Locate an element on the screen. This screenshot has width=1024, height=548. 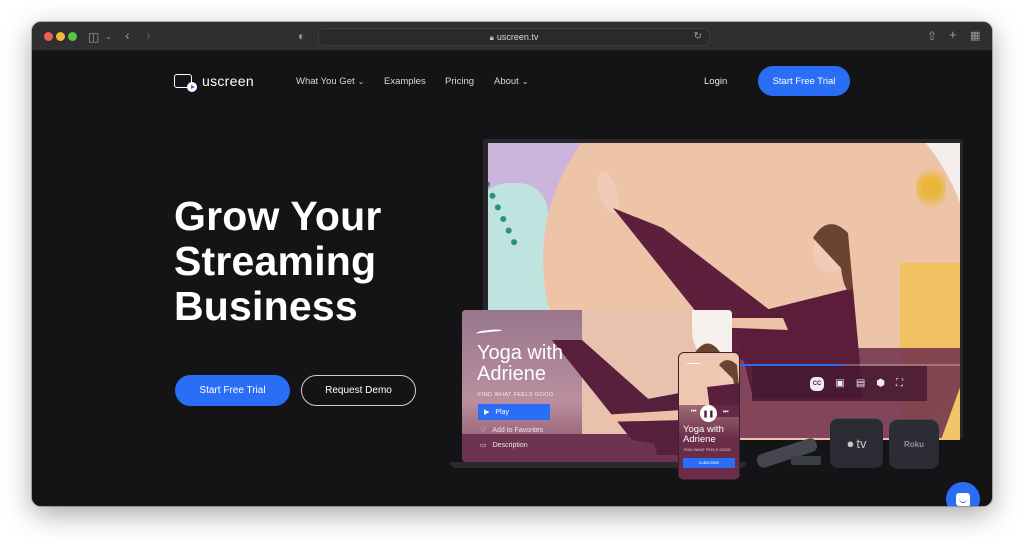
hero-title-line: Business is located at coordinates (266, 306).